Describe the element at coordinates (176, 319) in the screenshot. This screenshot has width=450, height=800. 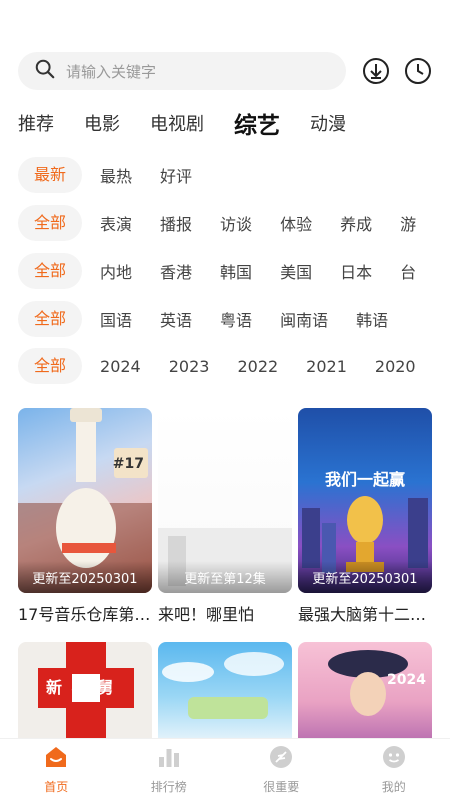
I see `filter-language-option: 英语` at that location.